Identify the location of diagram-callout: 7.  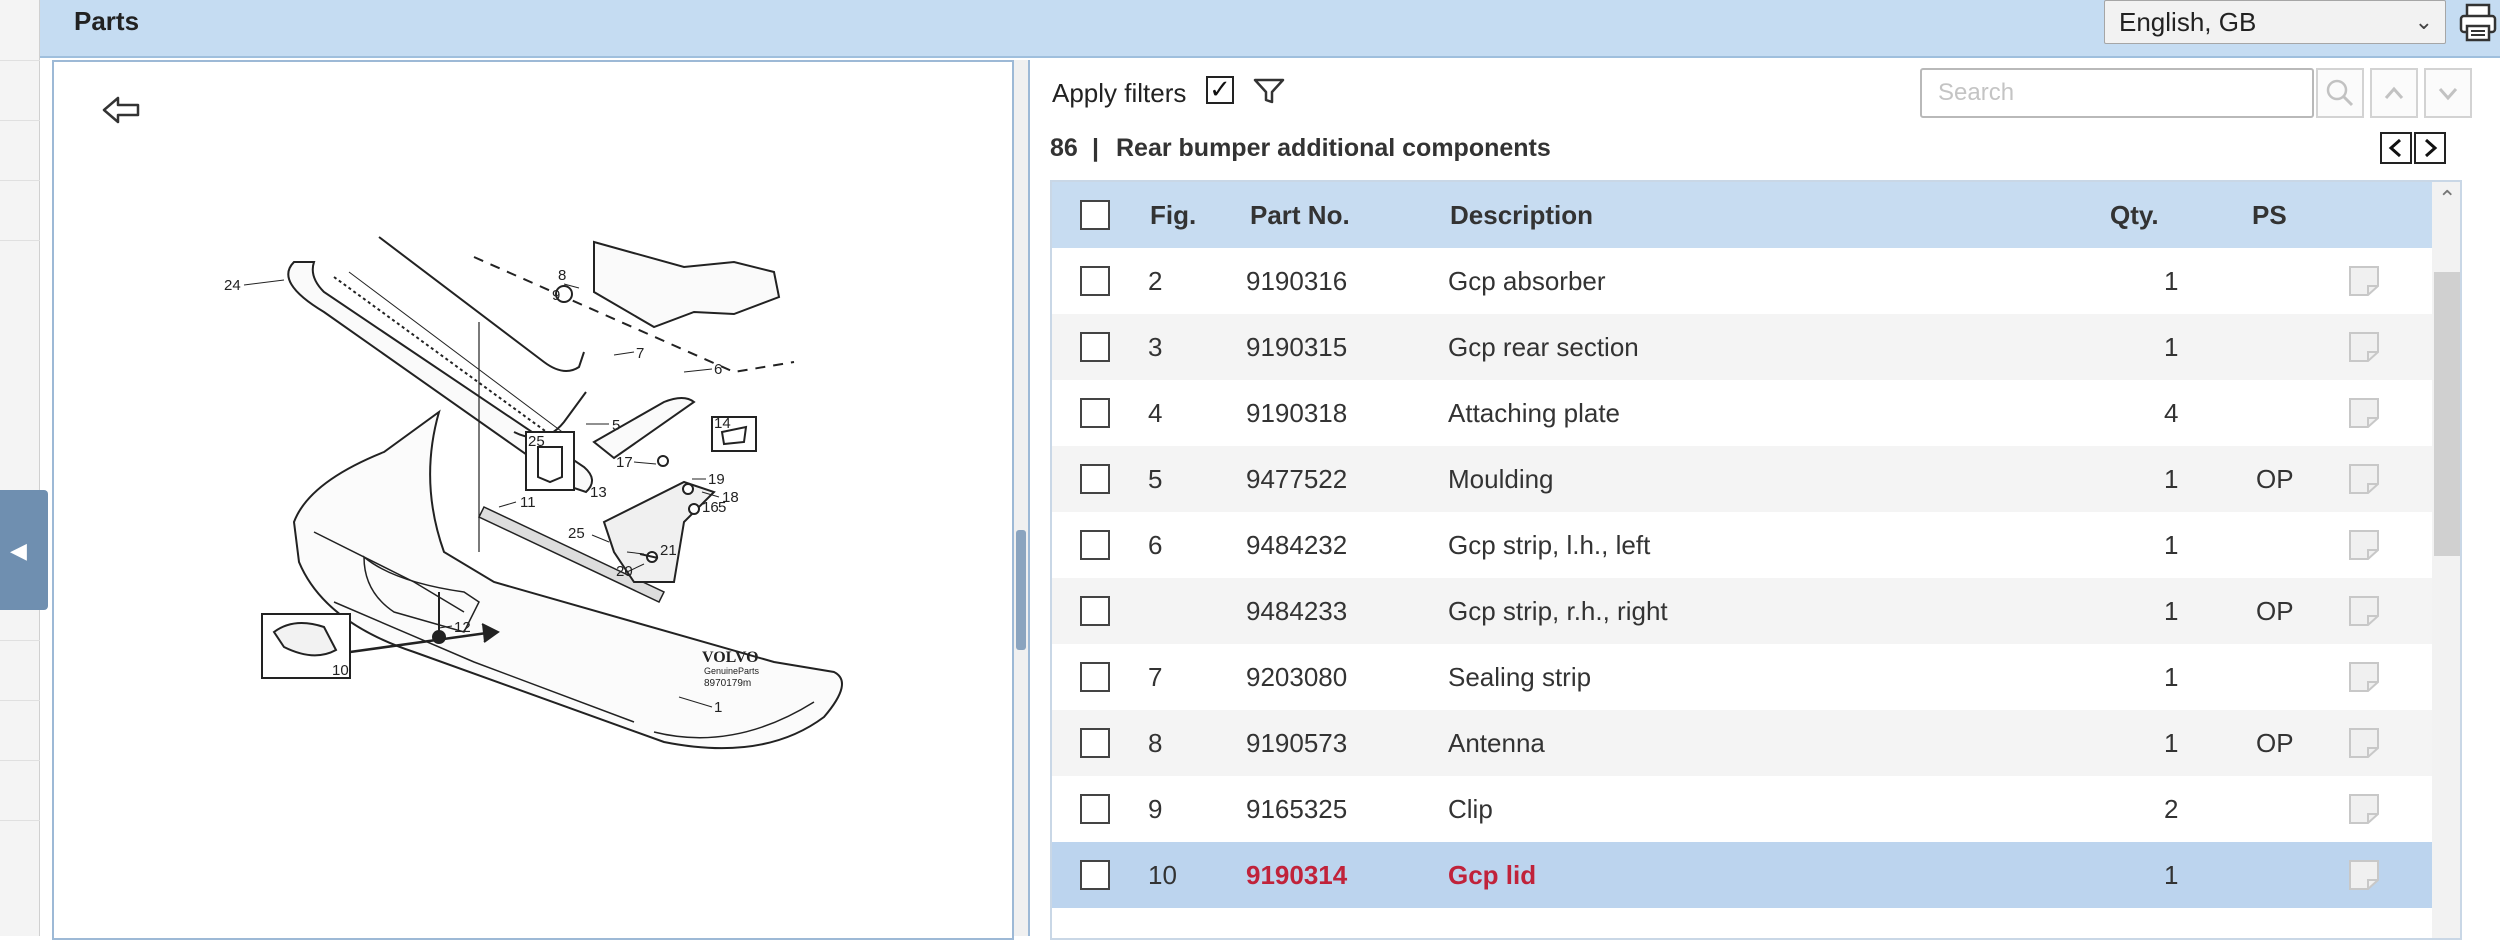
(640, 353).